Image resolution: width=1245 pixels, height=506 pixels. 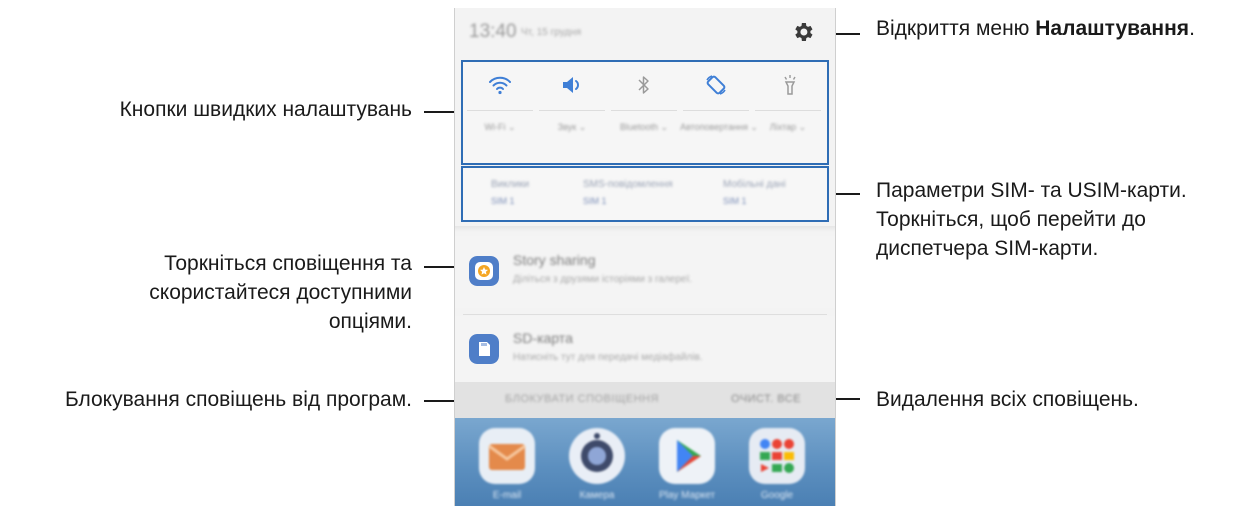 What do you see at coordinates (788, 127) in the screenshot?
I see `flashlight-label: Ліхтар ⌄` at bounding box center [788, 127].